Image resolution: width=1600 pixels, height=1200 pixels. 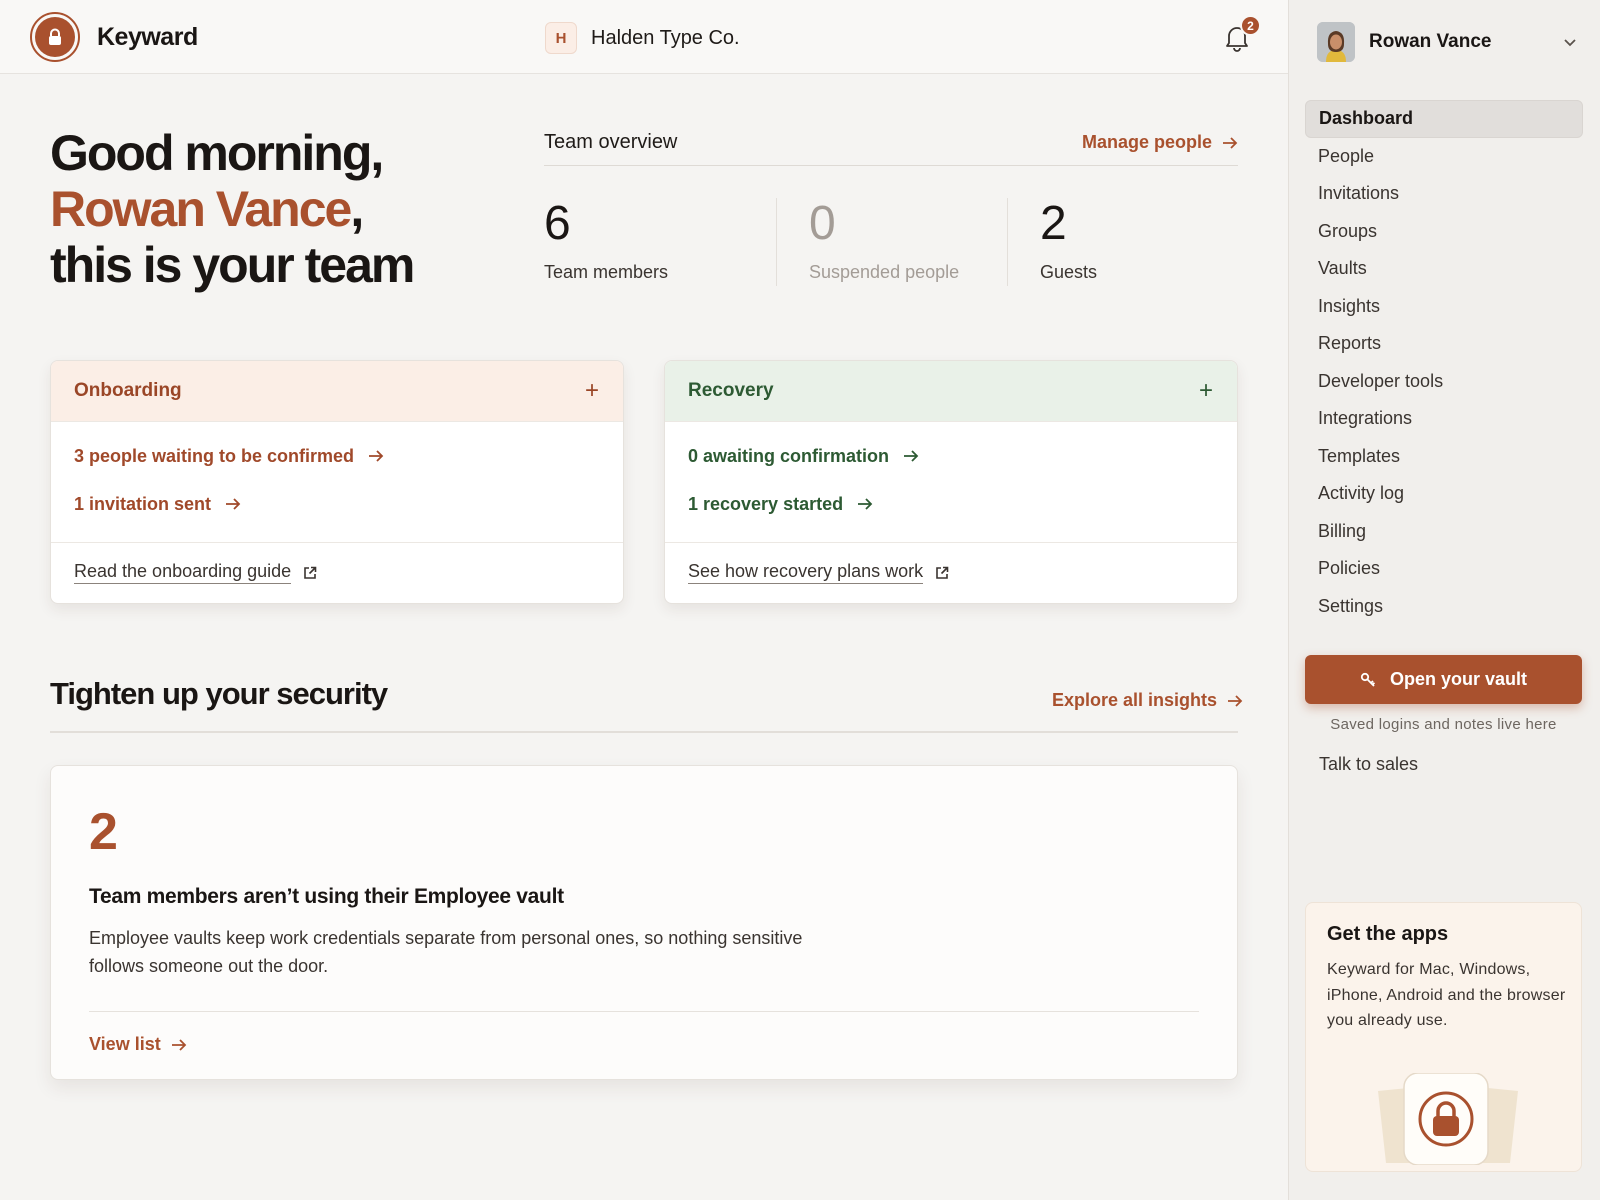 I want to click on manage-people-label: Manage people, so click(x=1146, y=142).